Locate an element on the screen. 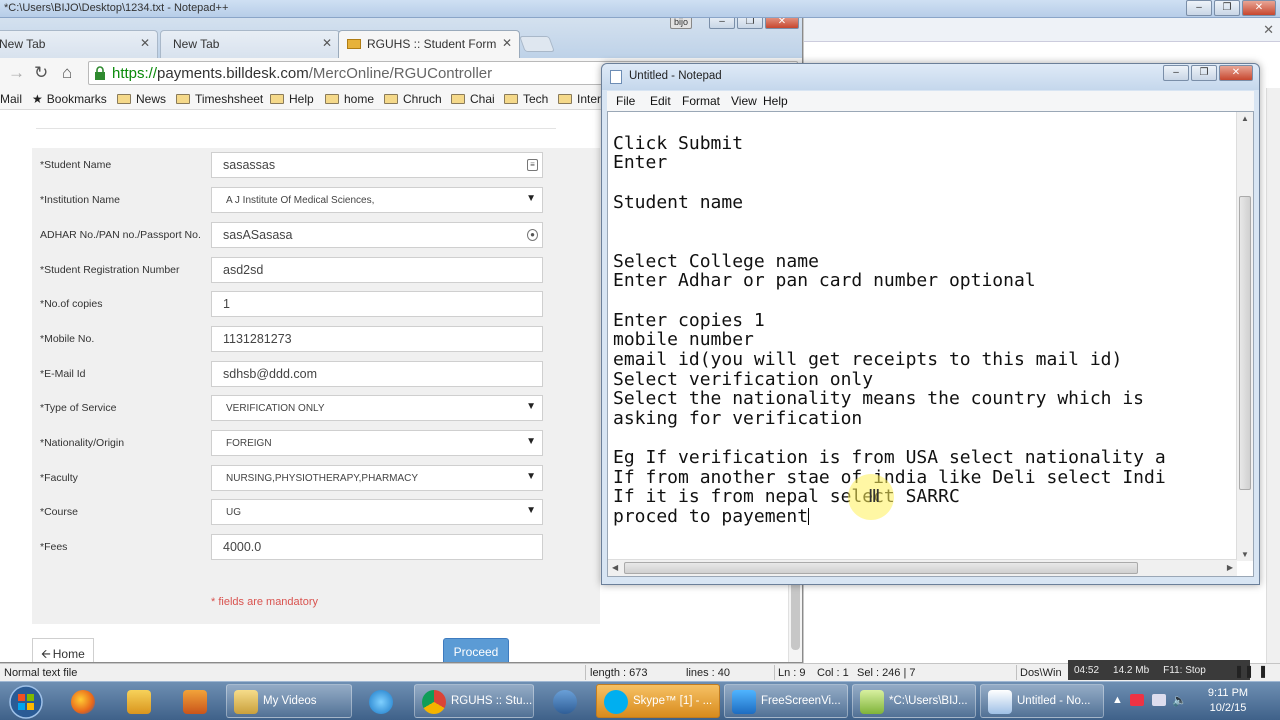 The width and height of the screenshot is (1280, 720). scroll-down-icon: ▼ is located at coordinates (1245, 554).